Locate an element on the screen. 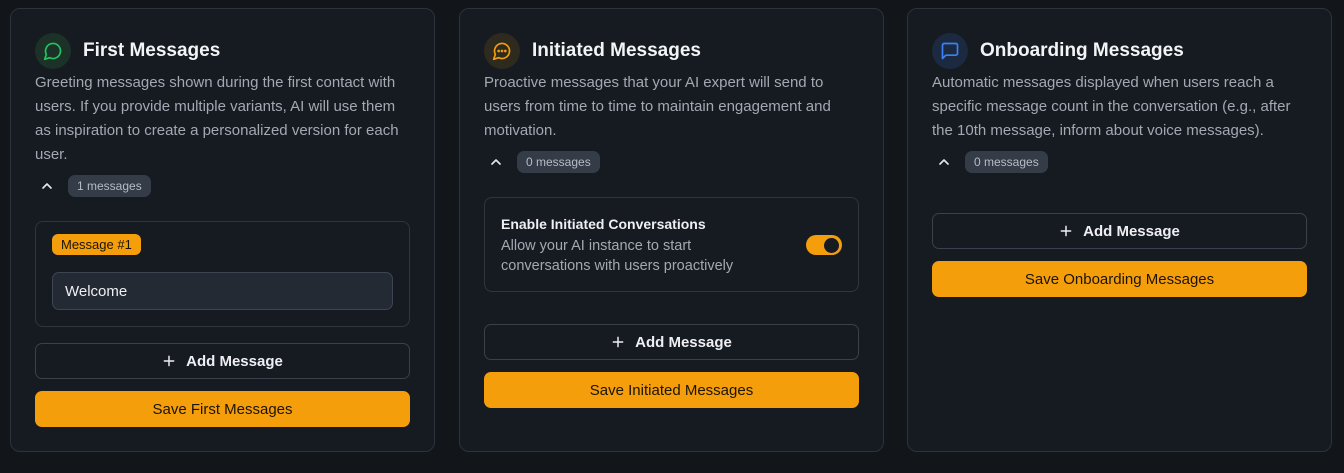  toggle-knob is located at coordinates (831, 245).